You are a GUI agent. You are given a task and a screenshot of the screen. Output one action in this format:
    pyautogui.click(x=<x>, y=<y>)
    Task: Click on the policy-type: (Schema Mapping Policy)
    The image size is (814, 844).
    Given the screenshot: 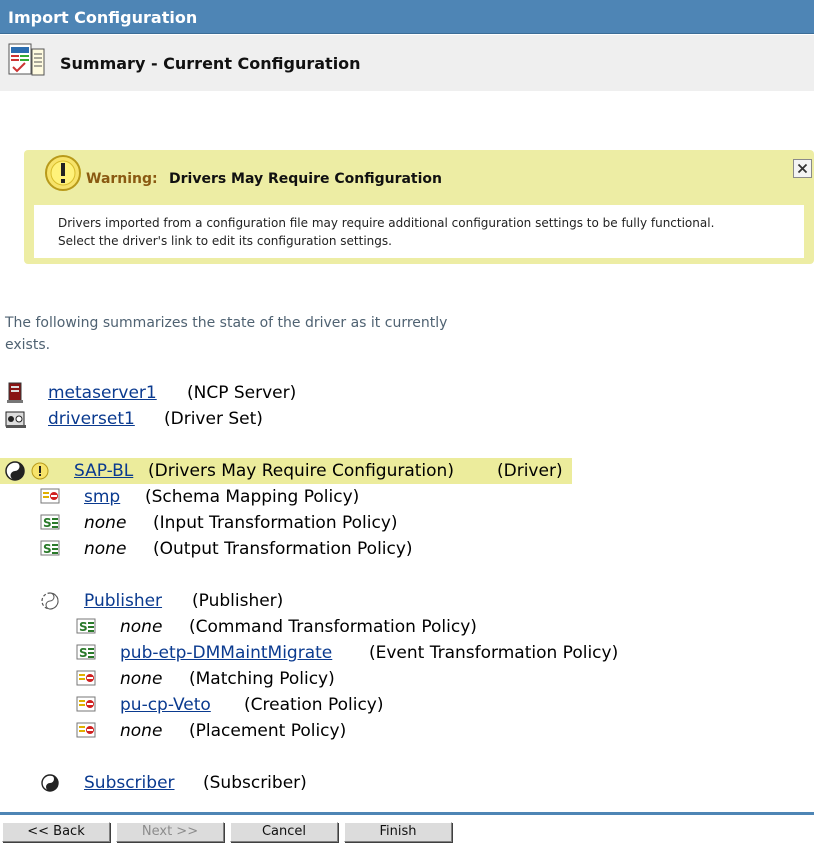 What is the action you would take?
    pyautogui.click(x=252, y=497)
    